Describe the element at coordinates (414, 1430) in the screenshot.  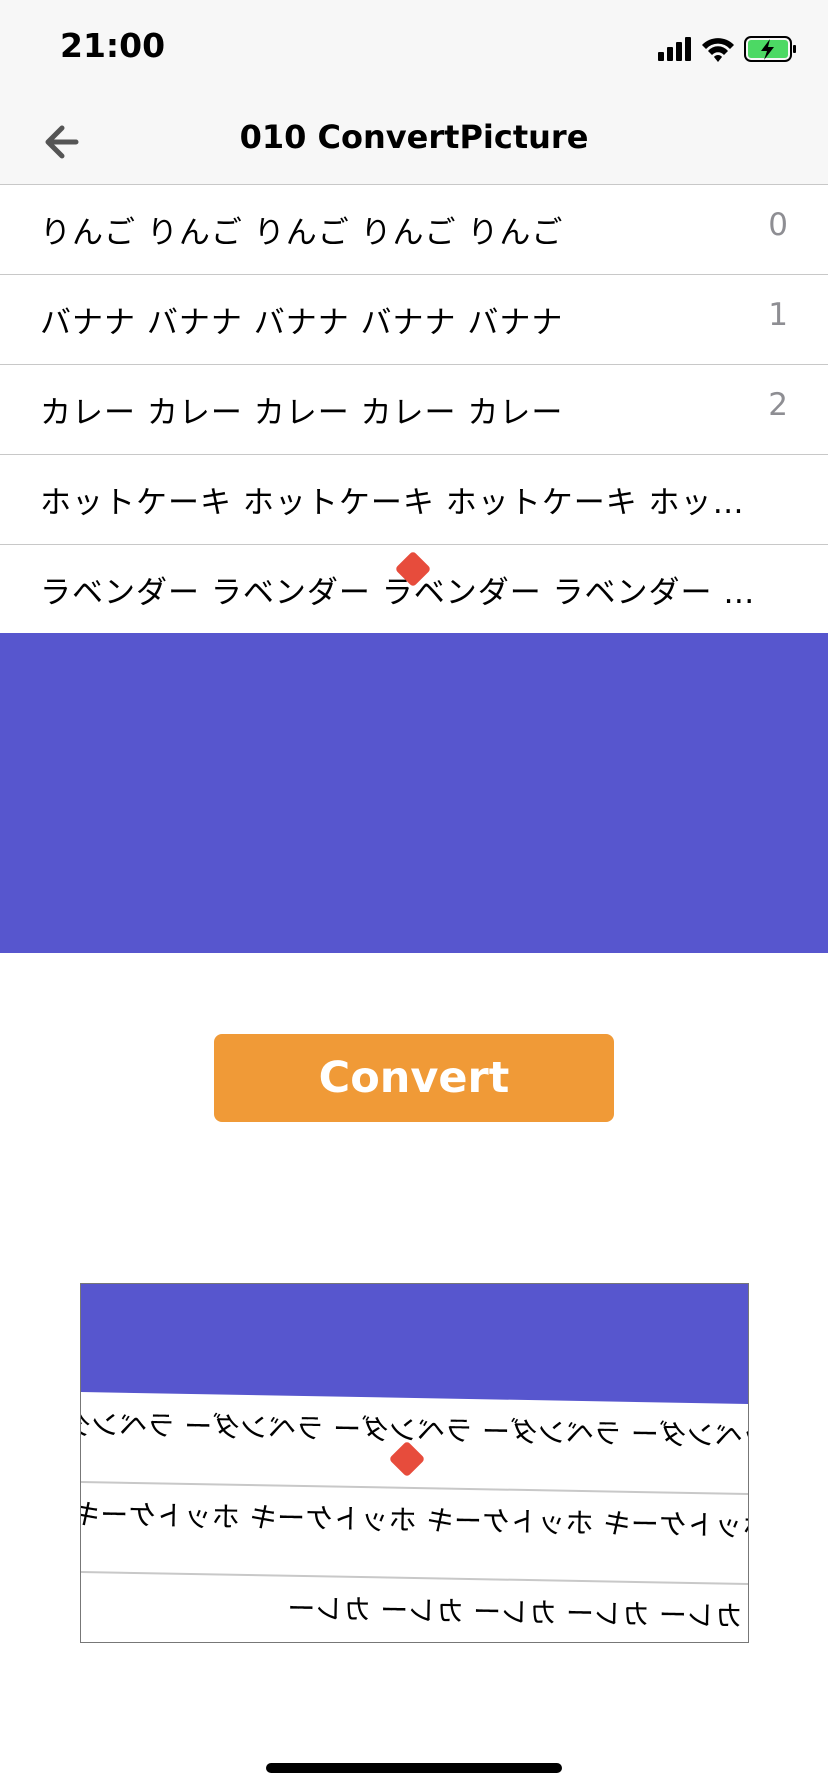
I see `preview-row-text: ラベンダー ラベンダー ラベンダー ラベンダー ラベンダー` at that location.